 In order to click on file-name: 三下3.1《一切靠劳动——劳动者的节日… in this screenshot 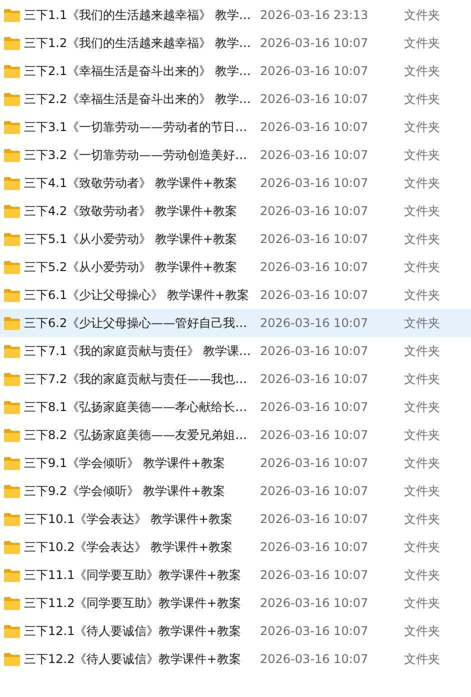, I will do `click(136, 127)`.